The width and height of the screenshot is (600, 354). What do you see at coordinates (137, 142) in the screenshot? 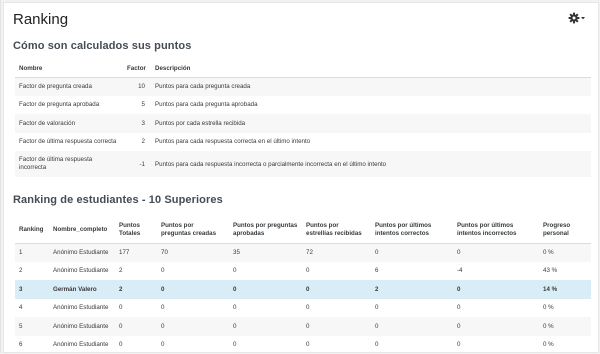
I see `factor-value: 2` at bounding box center [137, 142].